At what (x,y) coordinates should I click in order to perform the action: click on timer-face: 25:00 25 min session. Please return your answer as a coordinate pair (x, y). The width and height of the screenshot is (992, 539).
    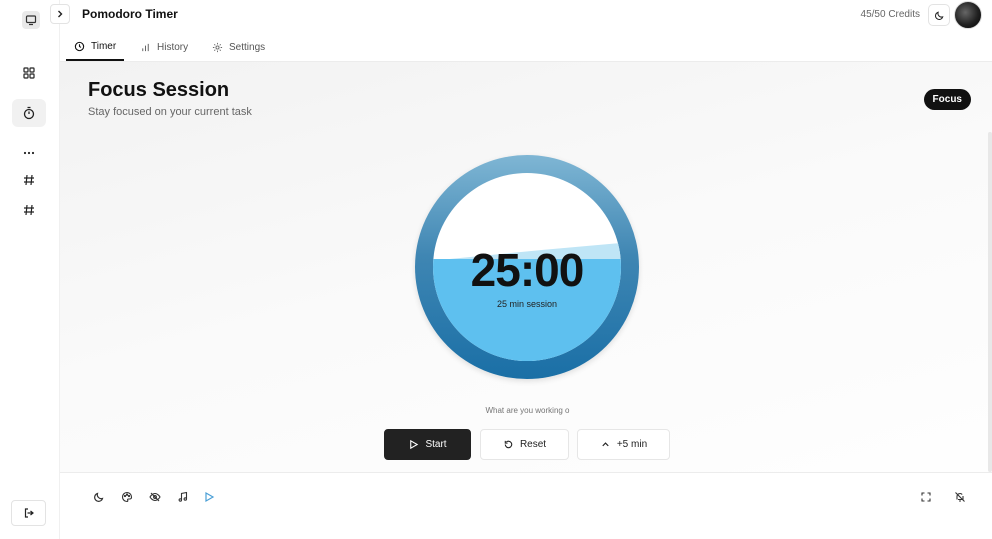
    Looking at the image, I should click on (527, 267).